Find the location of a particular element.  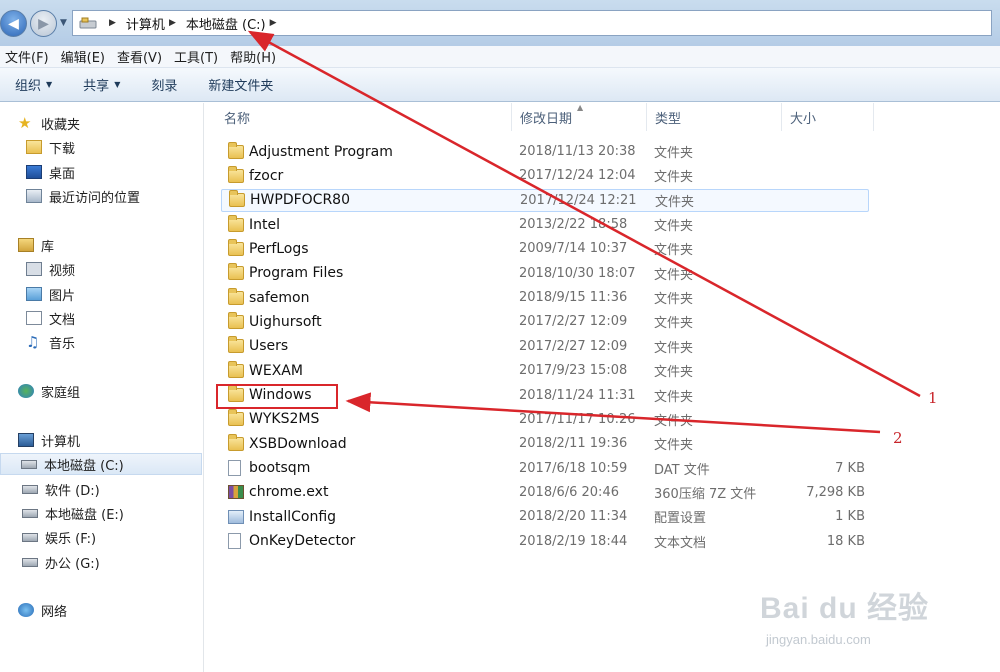

title-bar: ◀ ▶ ▼ ▶ 计算机 ▶ 本地磁盘 (C:) ▶ is located at coordinates (500, 23).